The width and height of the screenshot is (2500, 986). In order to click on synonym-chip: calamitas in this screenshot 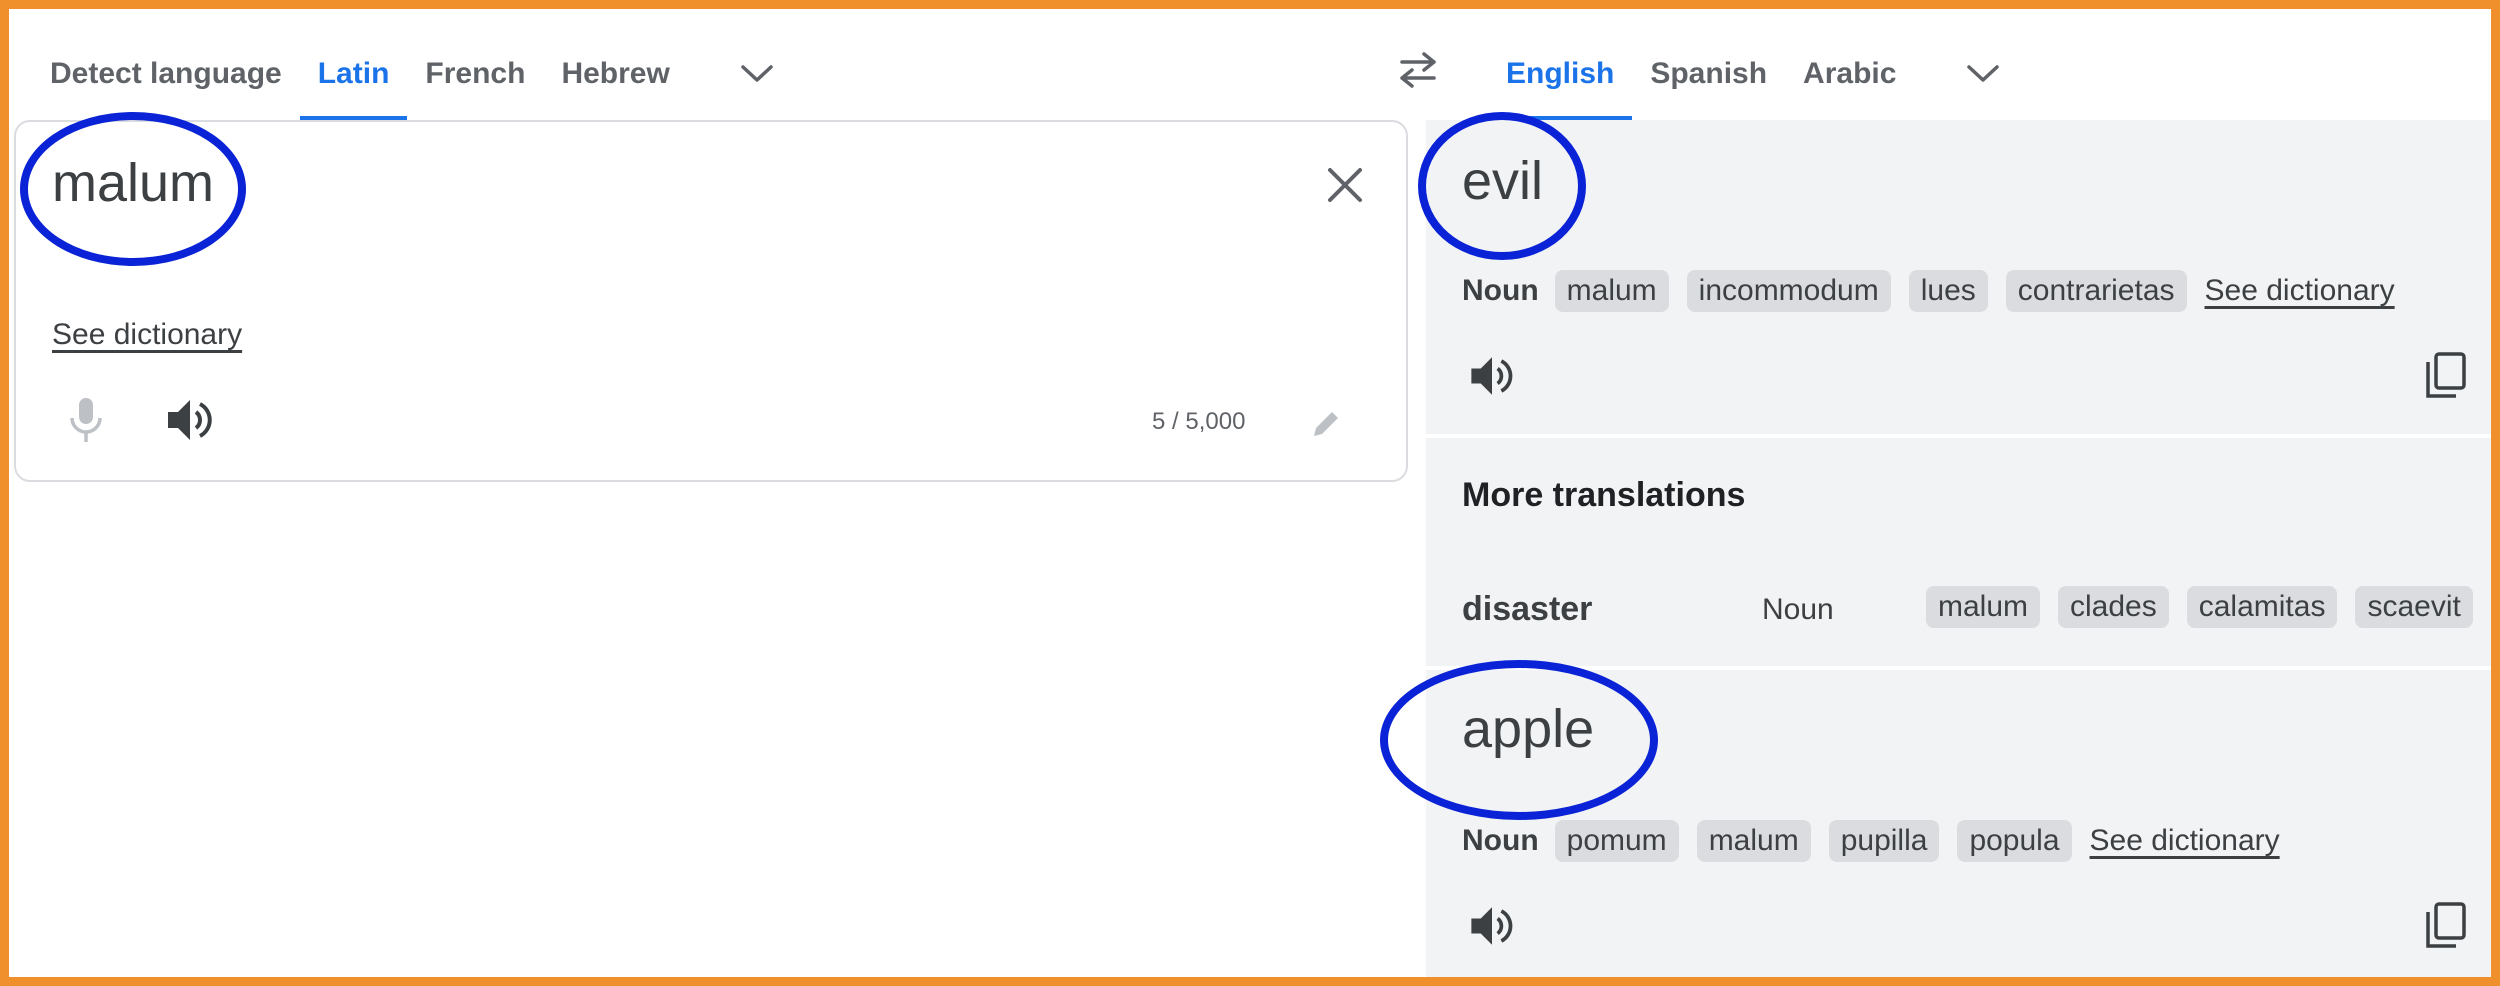, I will do `click(2262, 607)`.